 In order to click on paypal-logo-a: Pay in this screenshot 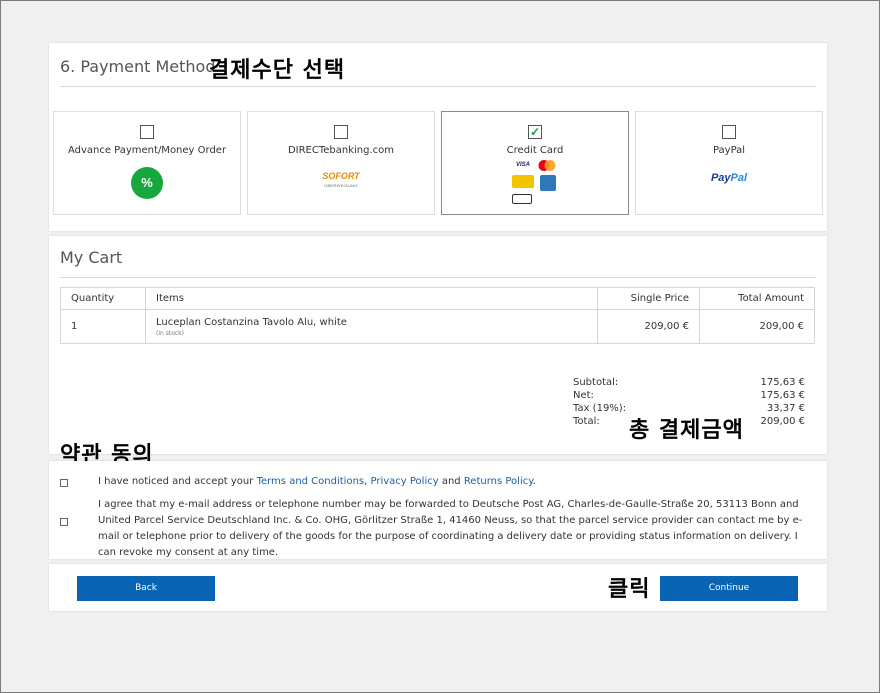, I will do `click(720, 178)`.